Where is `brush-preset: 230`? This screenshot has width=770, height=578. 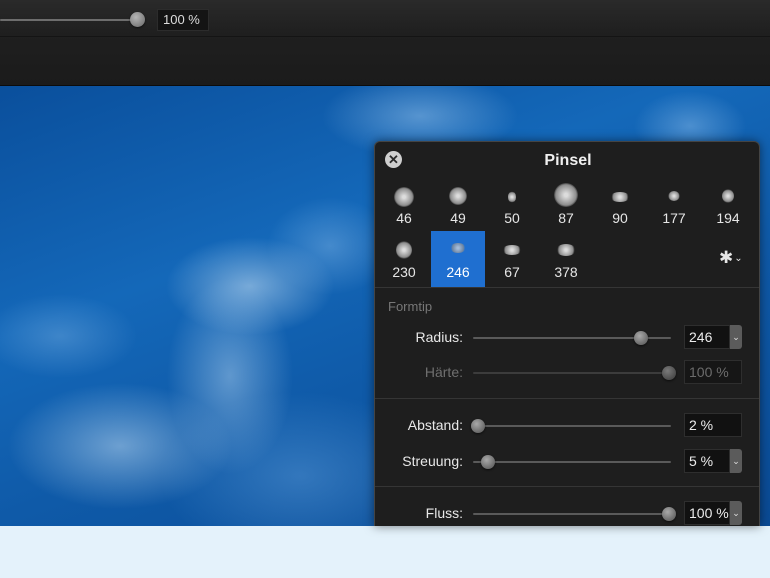
brush-preset: 230 is located at coordinates (404, 260).